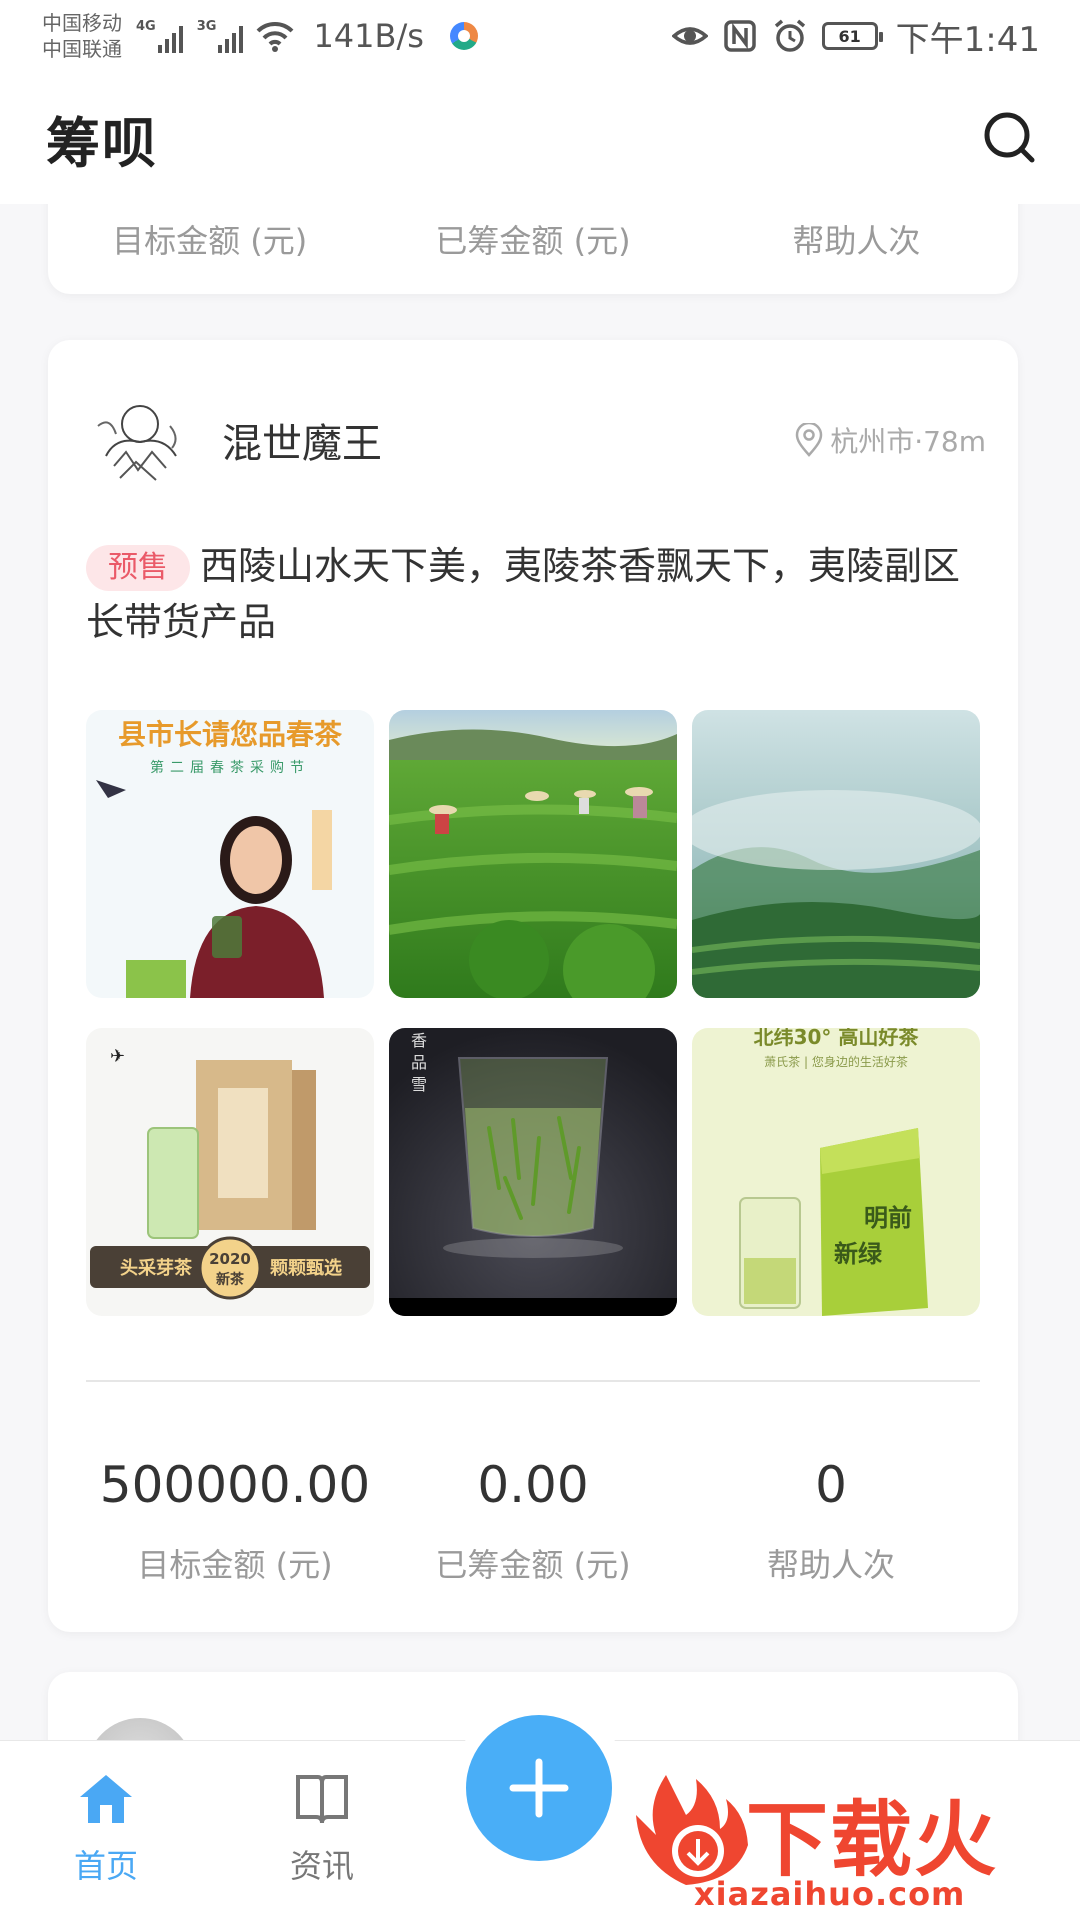  Describe the element at coordinates (837, 1038) in the screenshot. I see `bag-title: 北纬30° 高山好茶` at that location.